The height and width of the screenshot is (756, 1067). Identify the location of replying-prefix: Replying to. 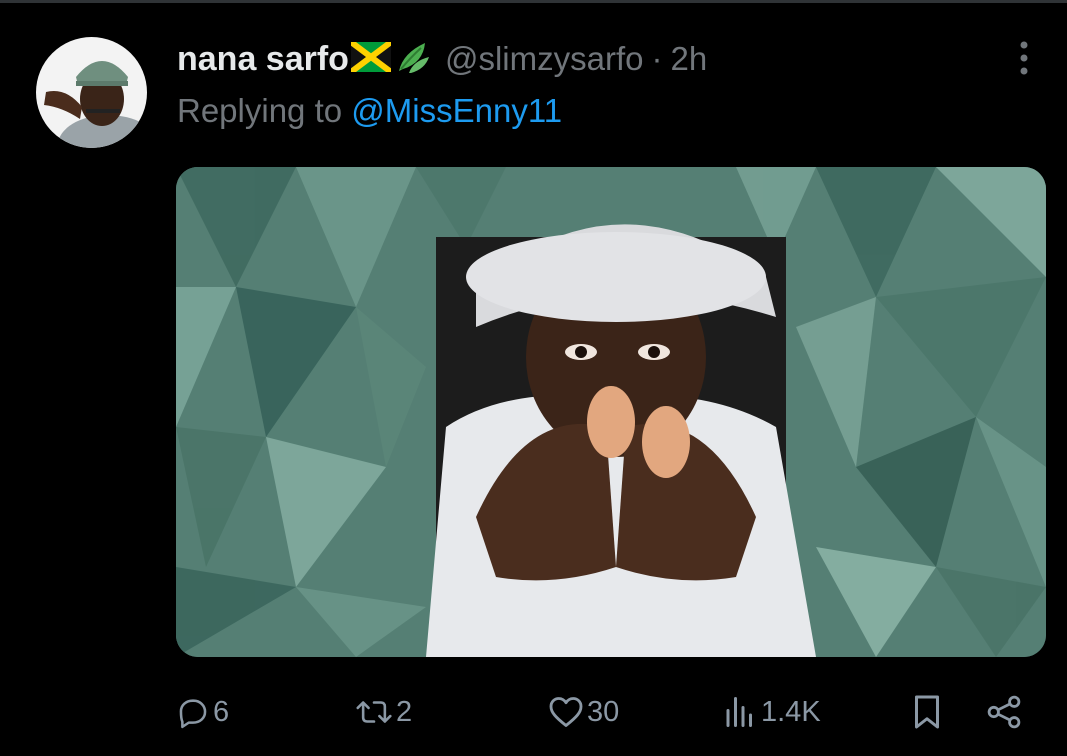
(260, 110).